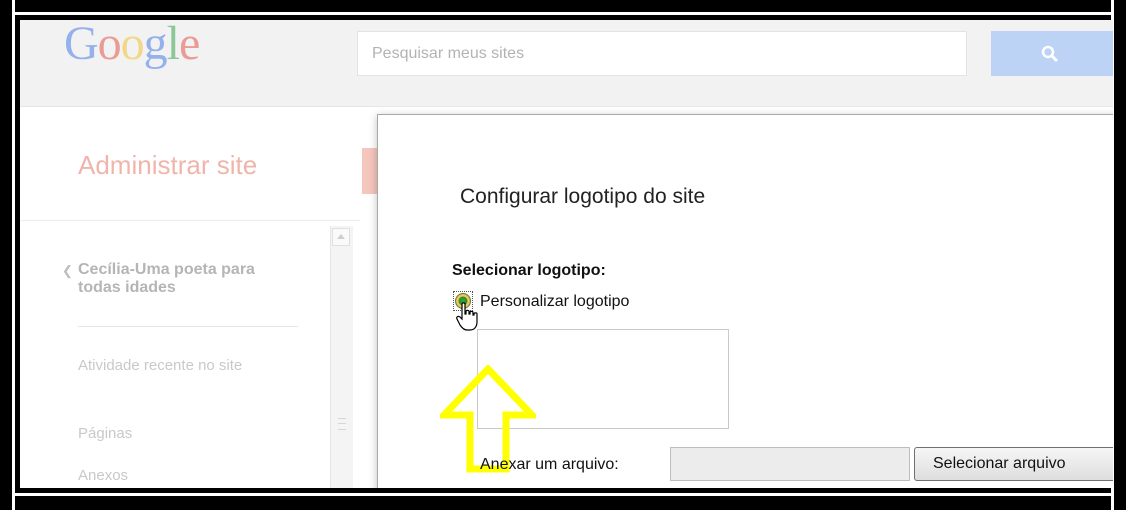  I want to click on file-path-field, so click(790, 464).